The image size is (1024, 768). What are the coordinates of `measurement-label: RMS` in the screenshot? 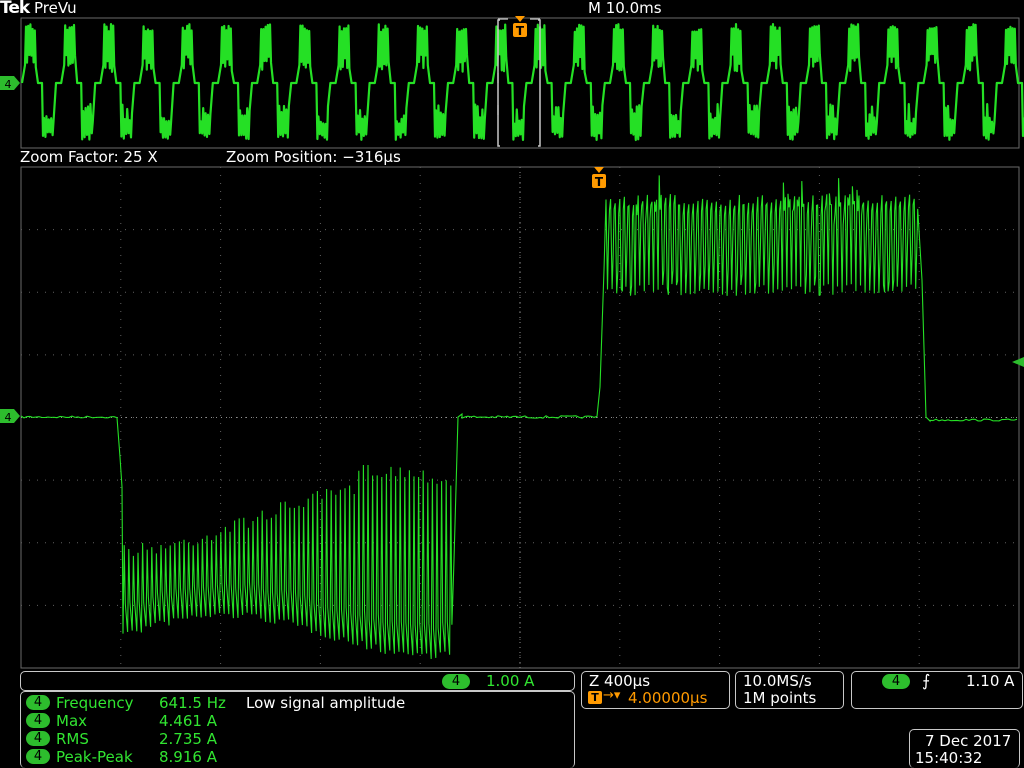 It's located at (72, 739).